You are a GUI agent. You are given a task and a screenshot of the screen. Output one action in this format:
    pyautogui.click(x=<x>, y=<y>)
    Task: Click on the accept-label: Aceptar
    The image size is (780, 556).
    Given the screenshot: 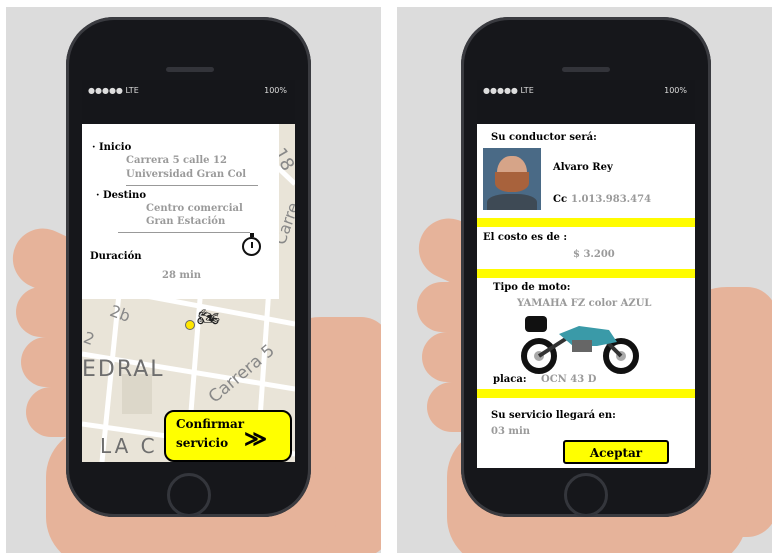 What is the action you would take?
    pyautogui.click(x=616, y=453)
    